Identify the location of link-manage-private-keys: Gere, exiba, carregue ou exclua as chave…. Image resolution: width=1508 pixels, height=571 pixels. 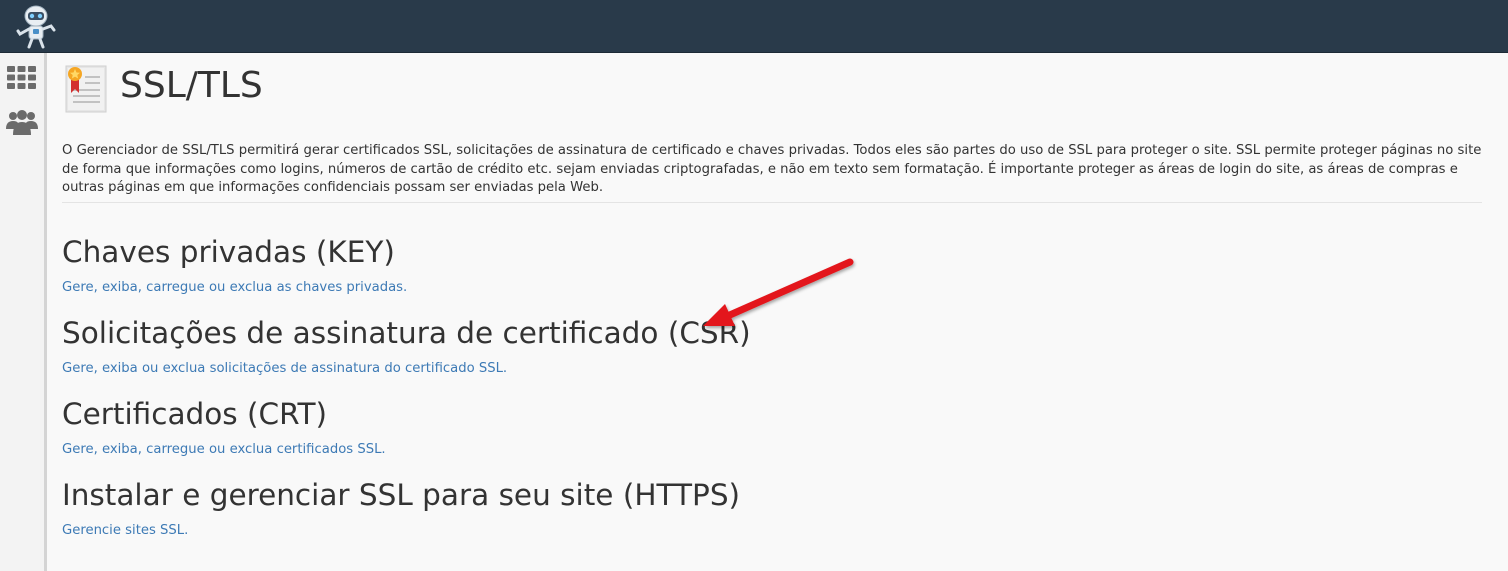
(234, 288).